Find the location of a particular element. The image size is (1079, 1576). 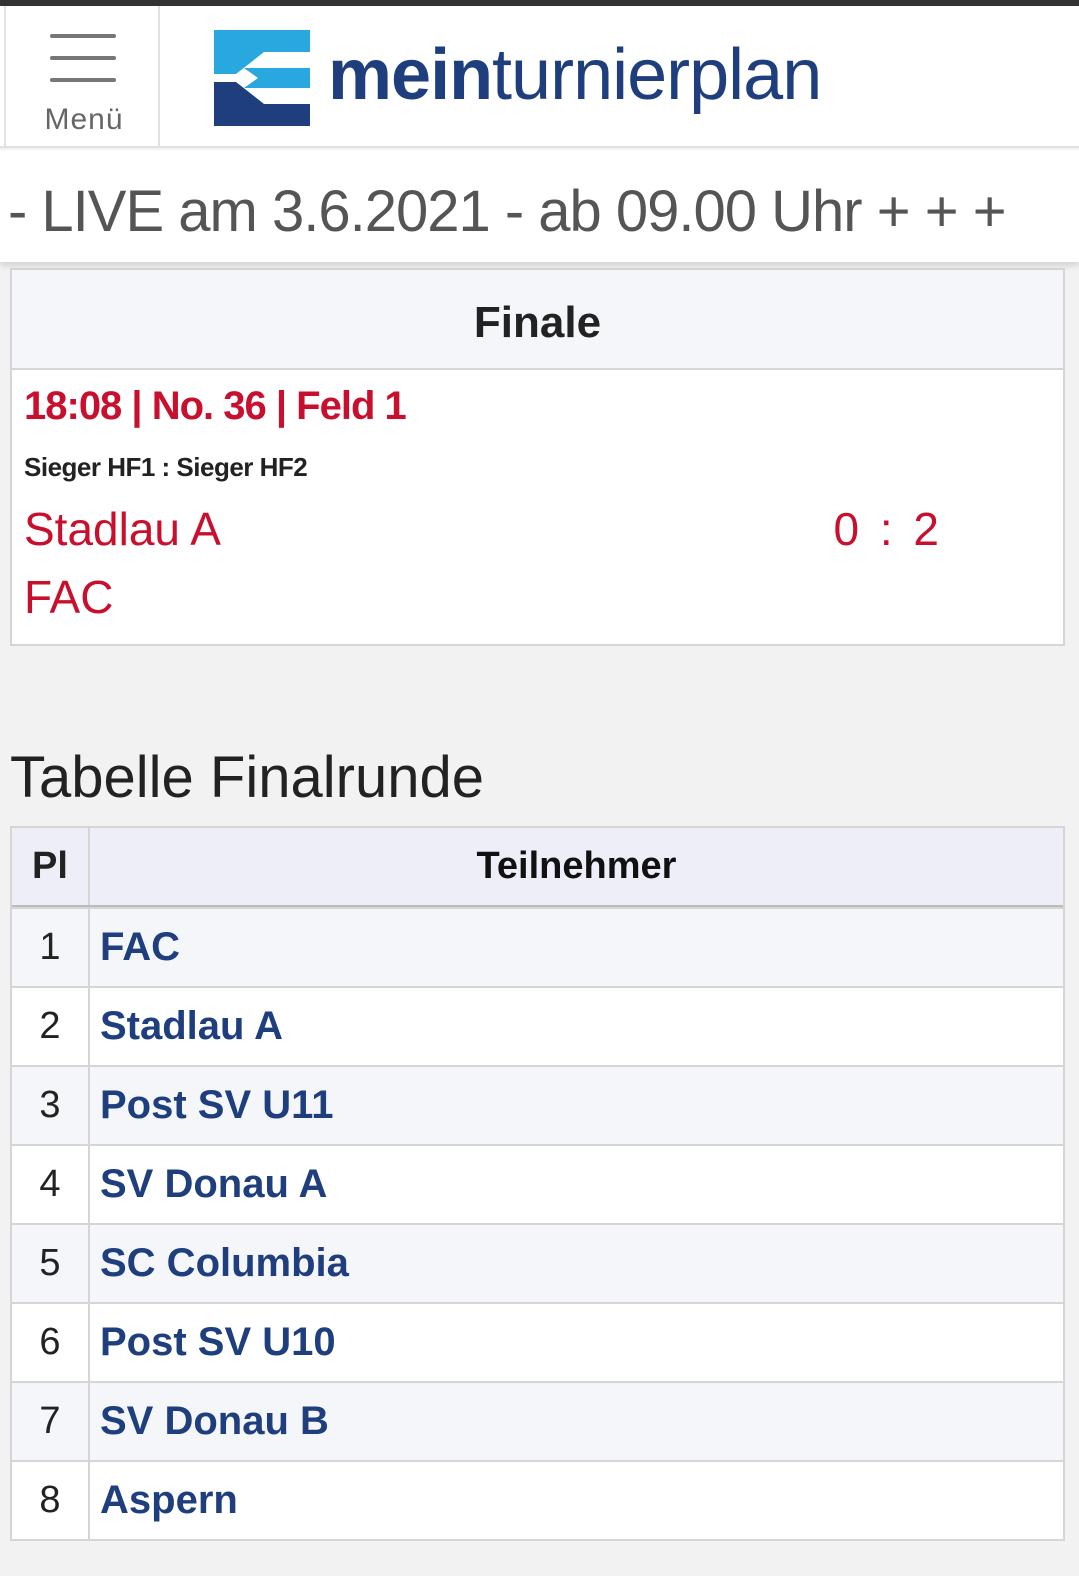

row-place: 5 is located at coordinates (51, 1263).